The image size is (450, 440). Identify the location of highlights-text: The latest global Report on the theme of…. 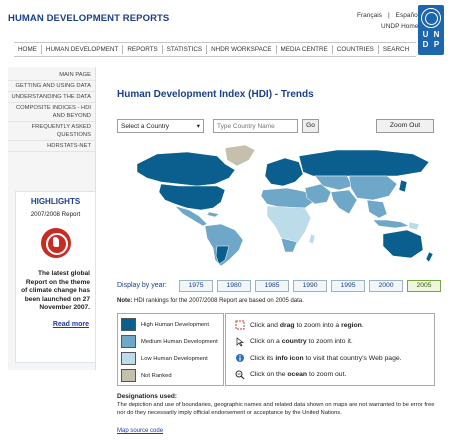
(55, 290).